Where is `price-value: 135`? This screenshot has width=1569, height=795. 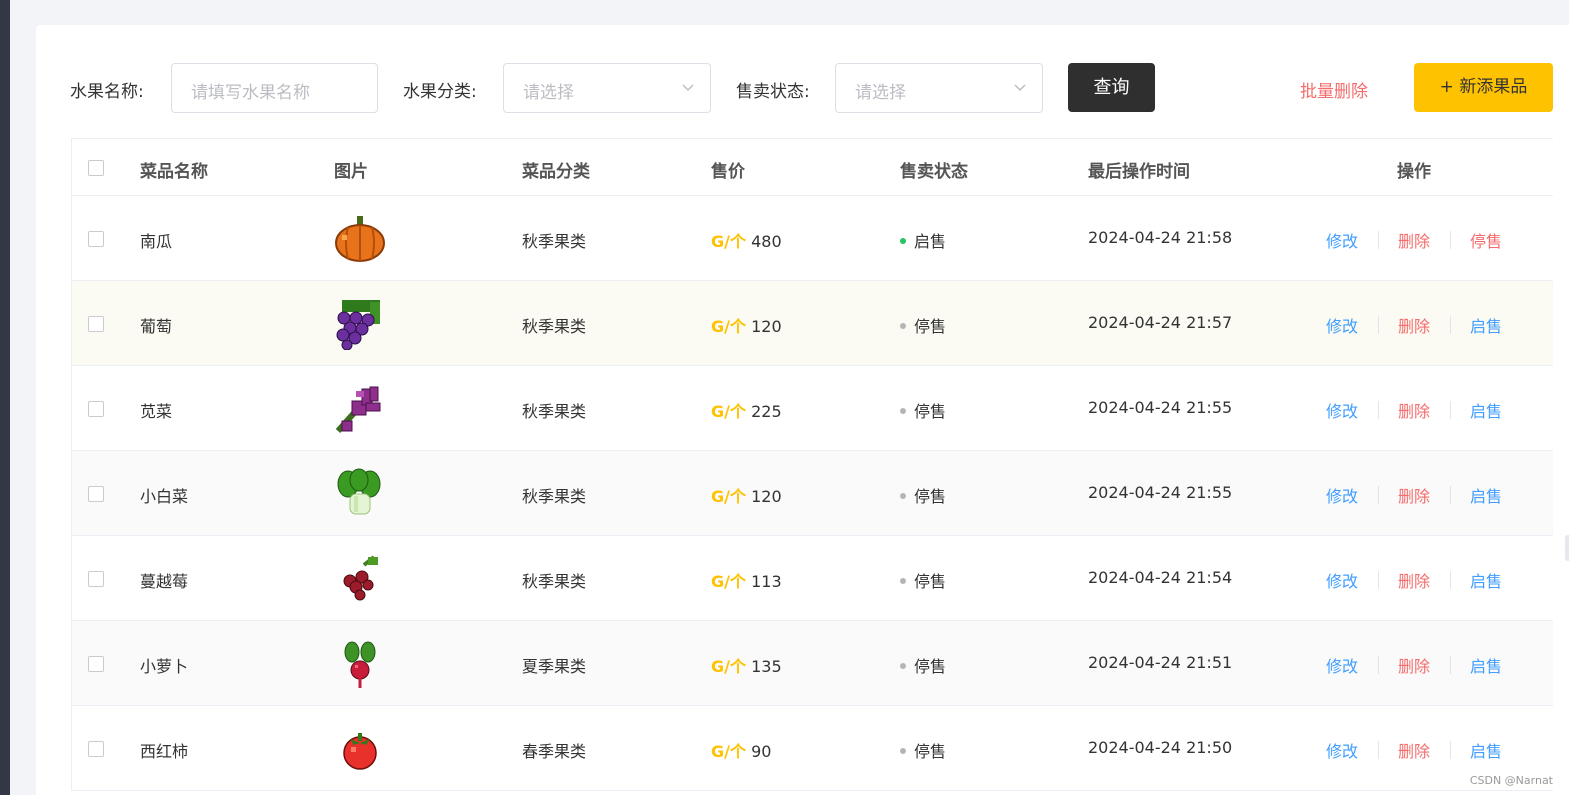
price-value: 135 is located at coordinates (766, 666).